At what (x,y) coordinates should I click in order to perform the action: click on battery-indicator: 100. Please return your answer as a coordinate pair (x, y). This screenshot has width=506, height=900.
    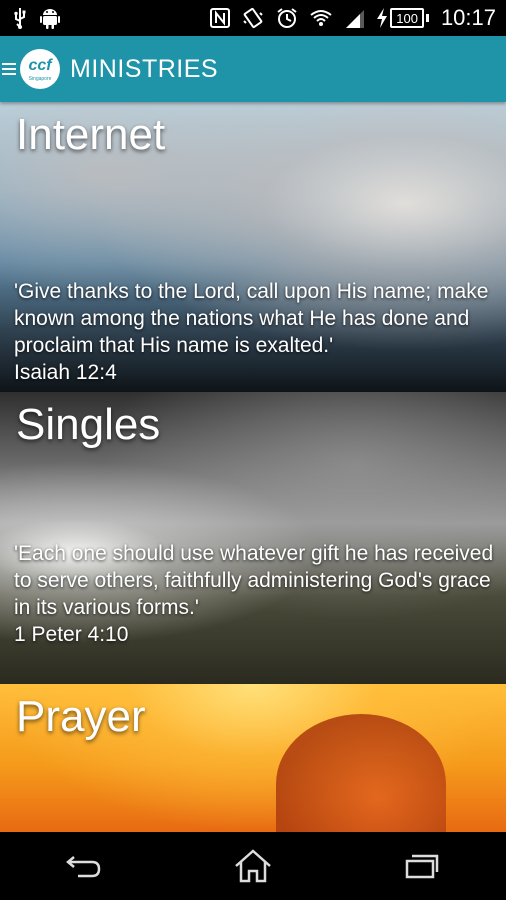
    Looking at the image, I should click on (402, 18).